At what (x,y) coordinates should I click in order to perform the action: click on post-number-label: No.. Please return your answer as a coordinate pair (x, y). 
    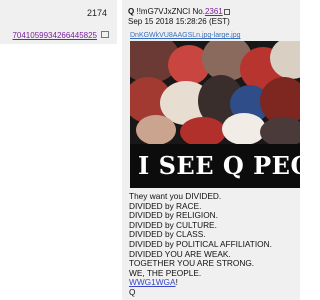
    Looking at the image, I should click on (198, 11).